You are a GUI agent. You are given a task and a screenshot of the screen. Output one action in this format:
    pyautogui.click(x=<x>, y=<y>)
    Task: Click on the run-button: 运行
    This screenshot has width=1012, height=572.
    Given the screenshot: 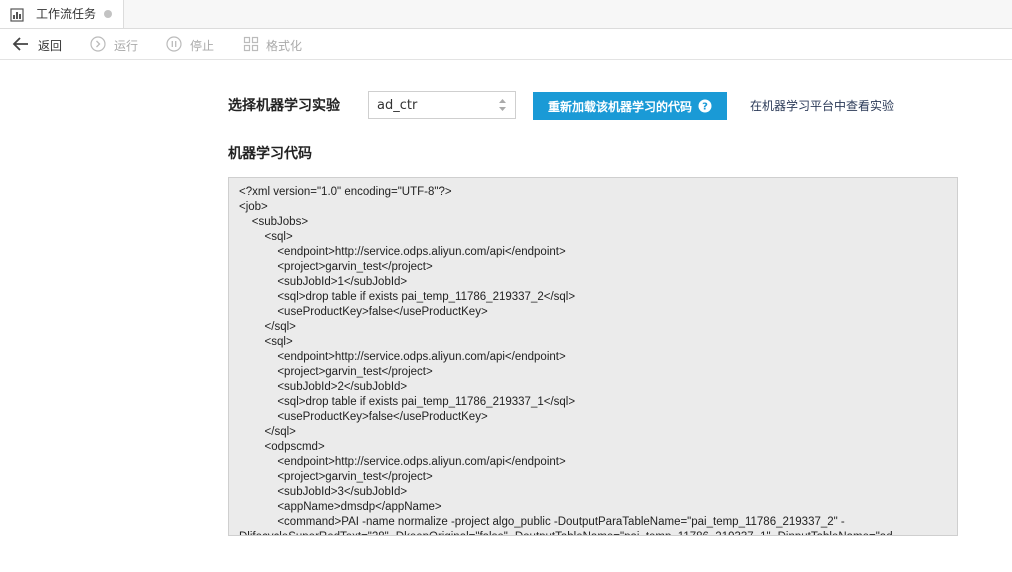 What is the action you would take?
    pyautogui.click(x=118, y=44)
    